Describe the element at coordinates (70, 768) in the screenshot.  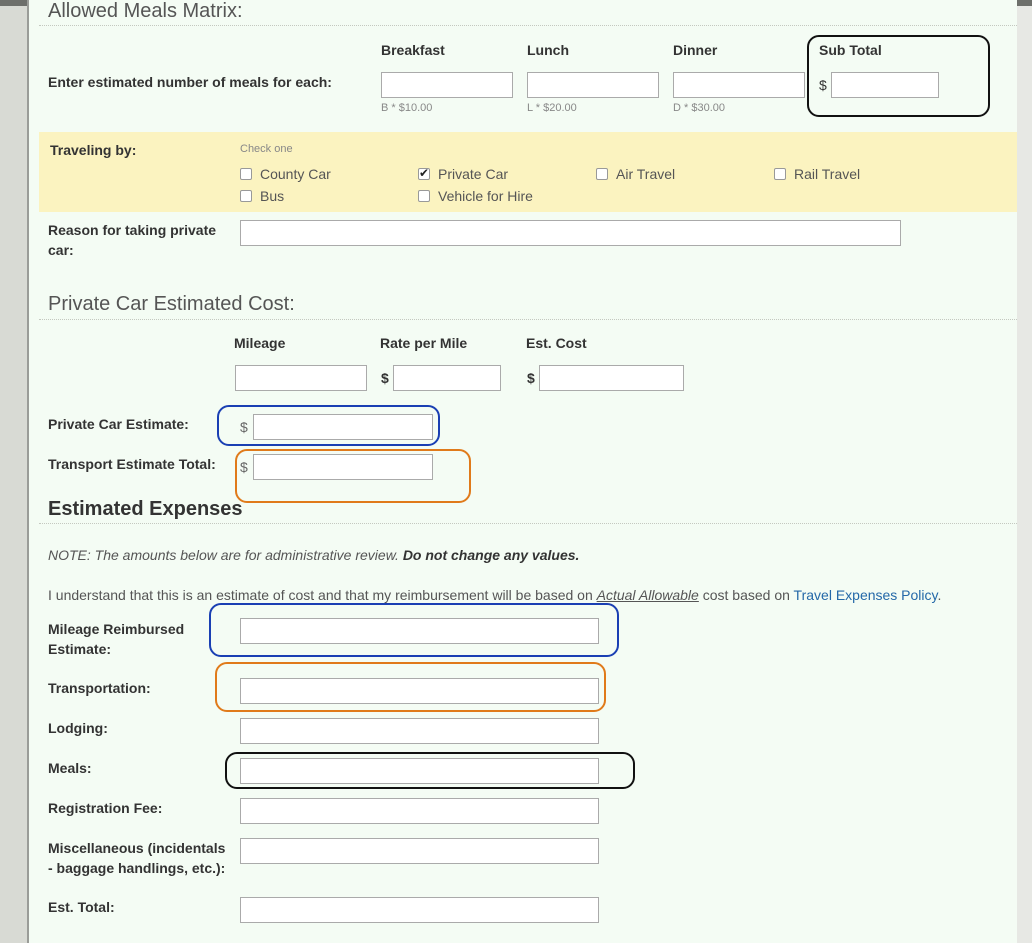
I see `meals-label: Meals:` at that location.